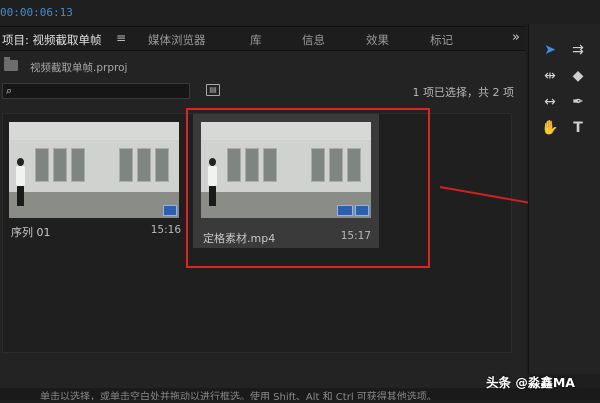 This screenshot has height=403, width=600. Describe the element at coordinates (441, 40) in the screenshot. I see `tab-markers: 标记` at that location.